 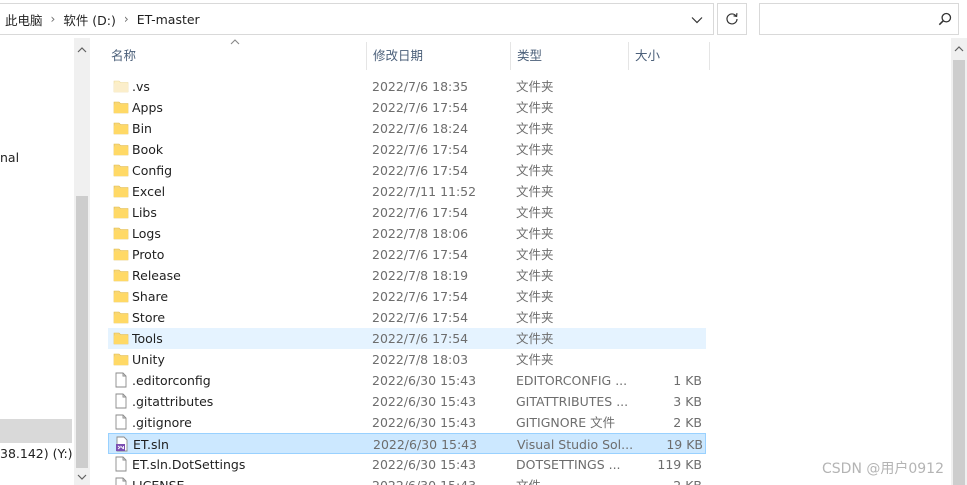 What do you see at coordinates (959, 272) in the screenshot?
I see `file-list-scrollbar-thumb` at bounding box center [959, 272].